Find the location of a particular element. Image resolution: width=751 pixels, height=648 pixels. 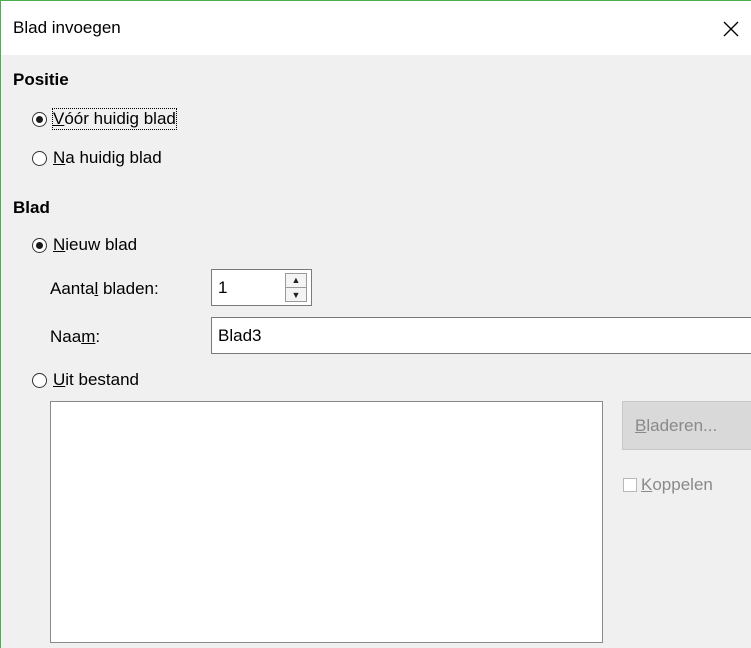

checkbox-indicator is located at coordinates (630, 485).